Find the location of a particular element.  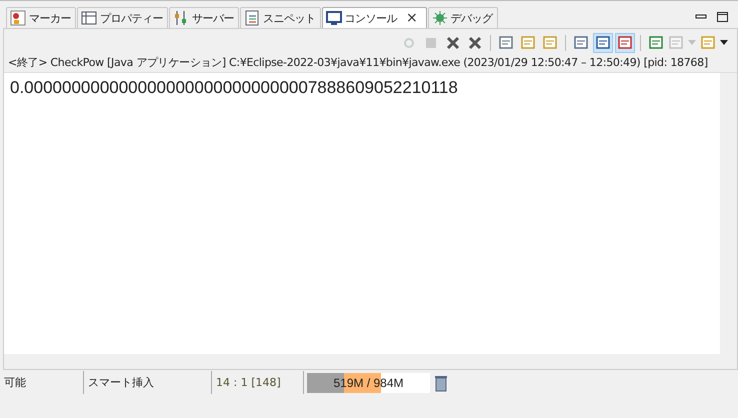

output-line: 0.0000000000000000000000000000007888609052210118 is located at coordinates (234, 88).